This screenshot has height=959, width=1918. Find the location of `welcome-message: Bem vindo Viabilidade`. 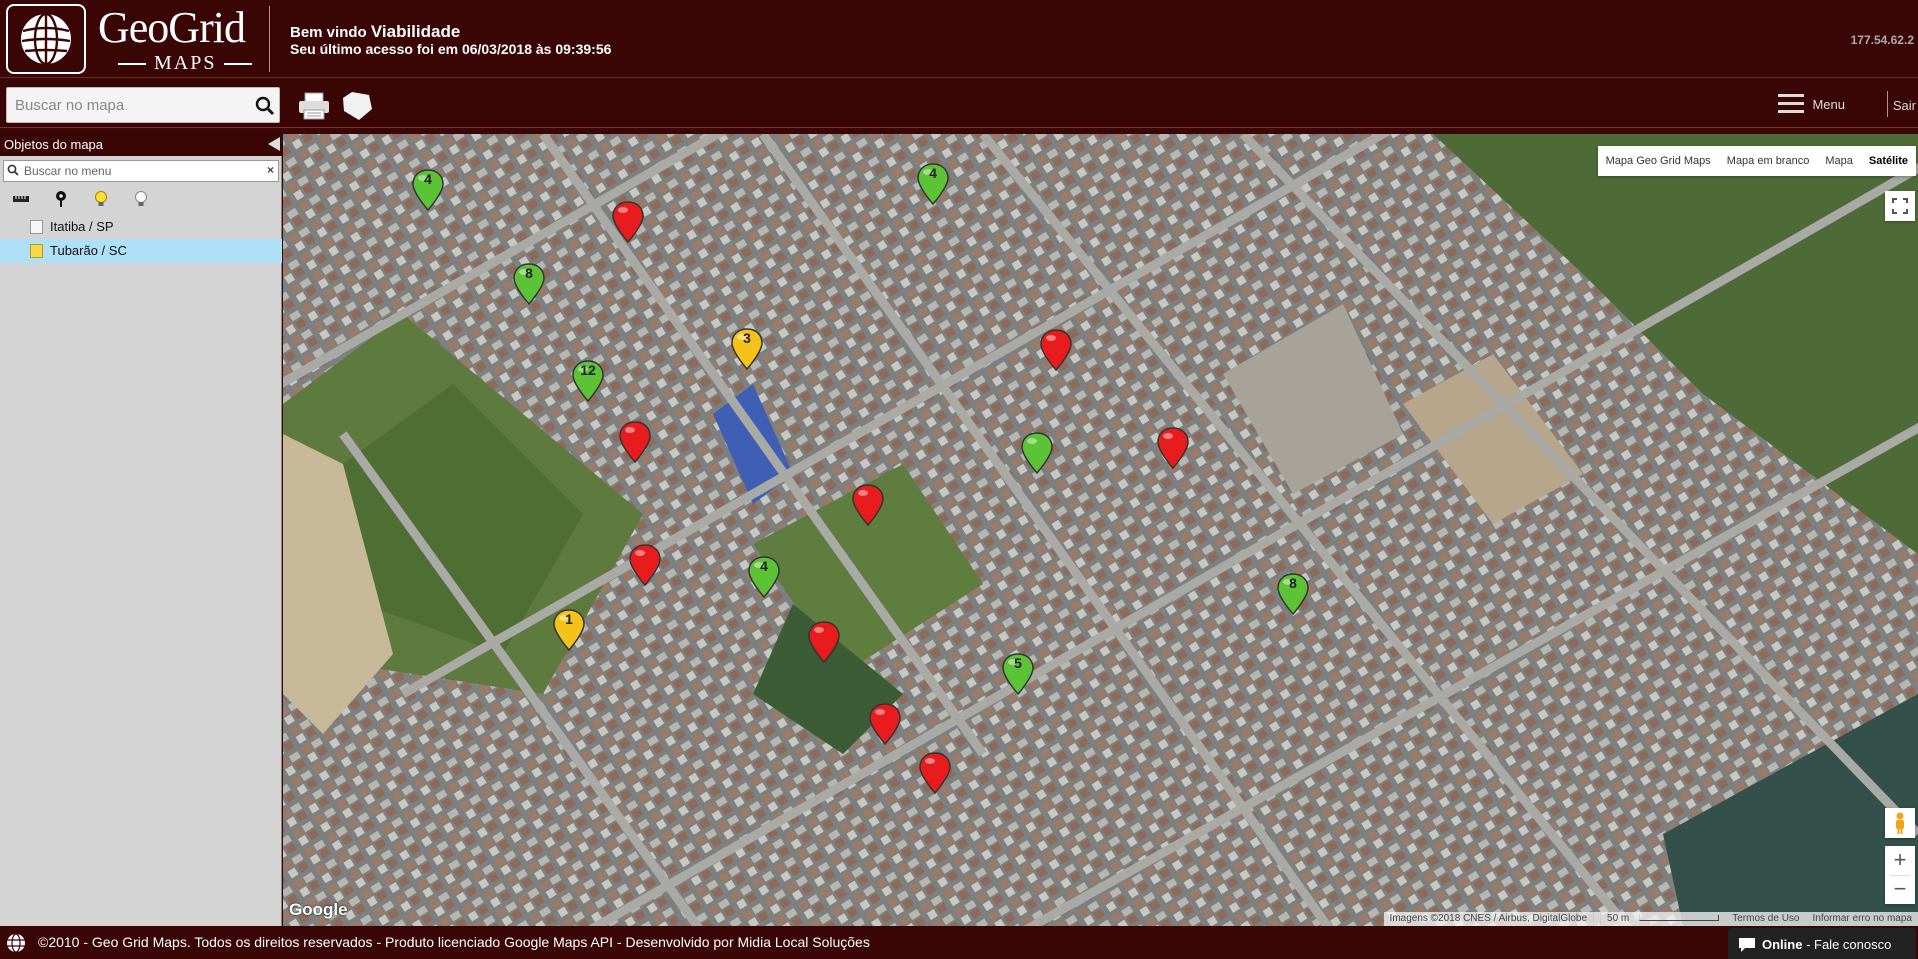

welcome-message: Bem vindo Viabilidade is located at coordinates (375, 31).